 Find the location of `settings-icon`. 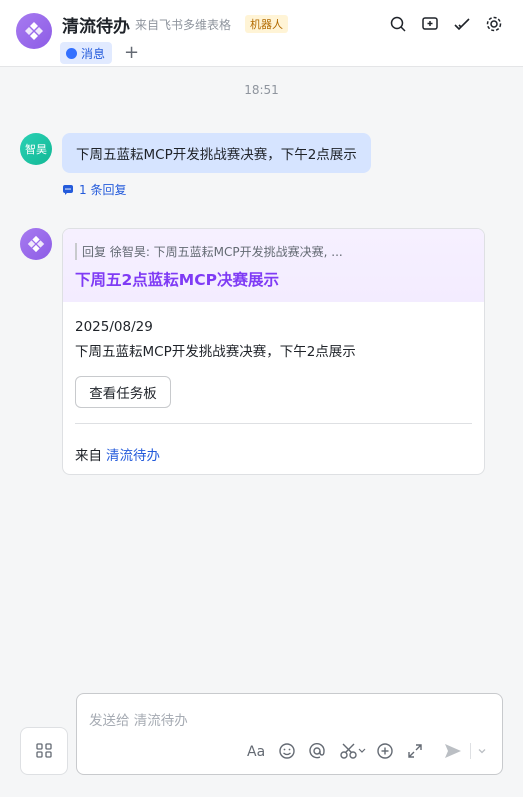

settings-icon is located at coordinates (494, 24).